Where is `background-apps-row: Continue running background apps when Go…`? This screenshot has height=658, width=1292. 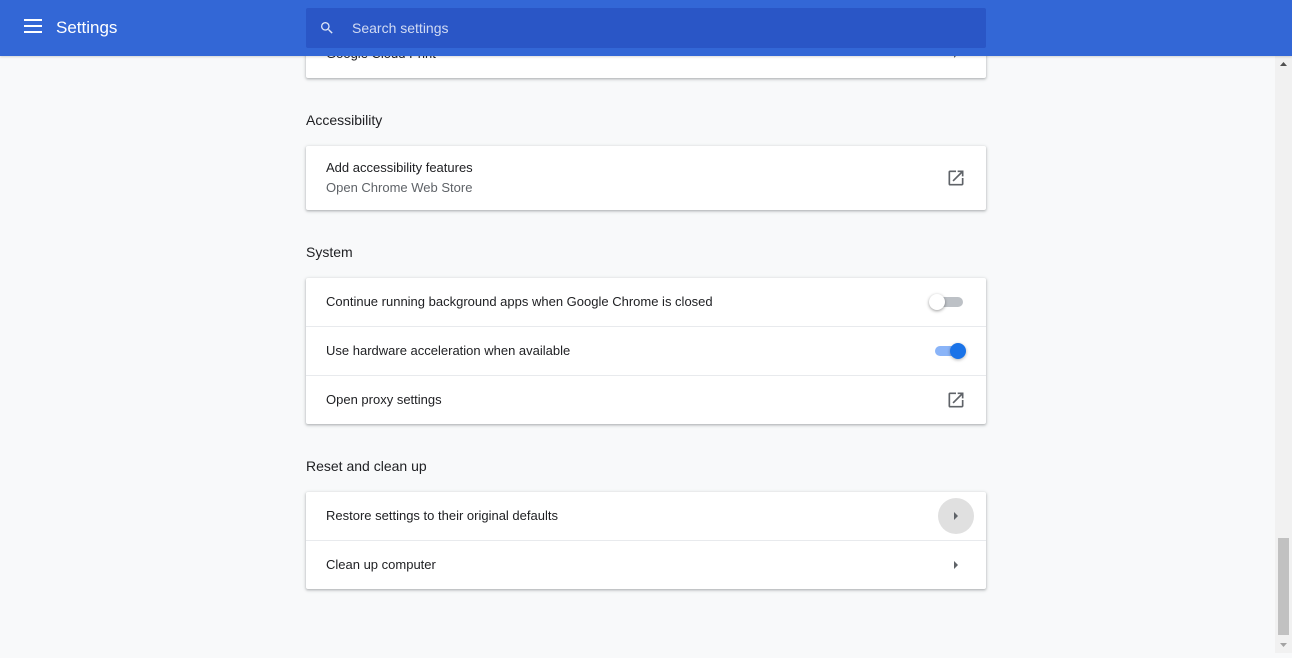 background-apps-row: Continue running background apps when Go… is located at coordinates (646, 302).